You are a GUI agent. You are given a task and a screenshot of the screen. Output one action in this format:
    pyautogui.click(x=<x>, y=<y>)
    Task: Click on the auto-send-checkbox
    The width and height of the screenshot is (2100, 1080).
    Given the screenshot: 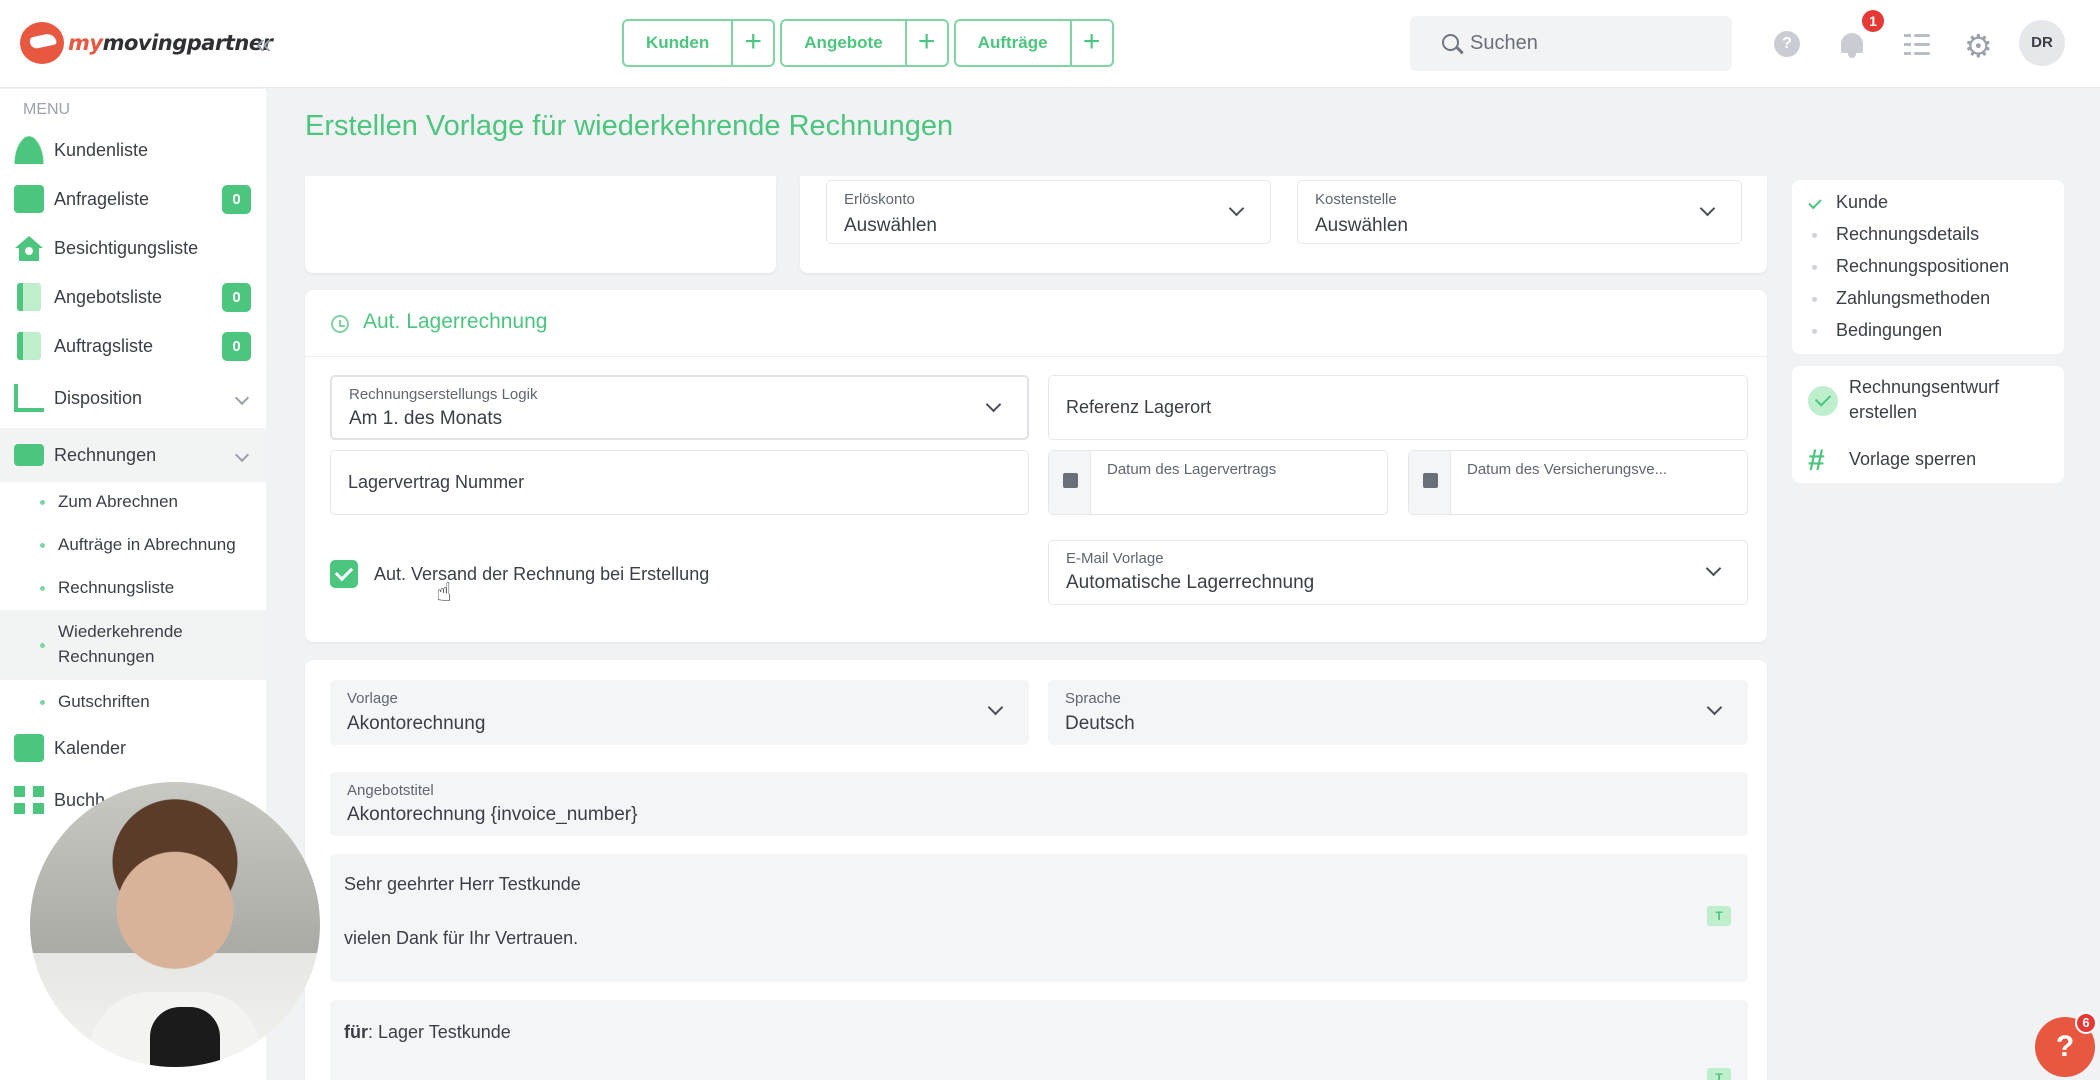 What is the action you would take?
    pyautogui.click(x=344, y=574)
    